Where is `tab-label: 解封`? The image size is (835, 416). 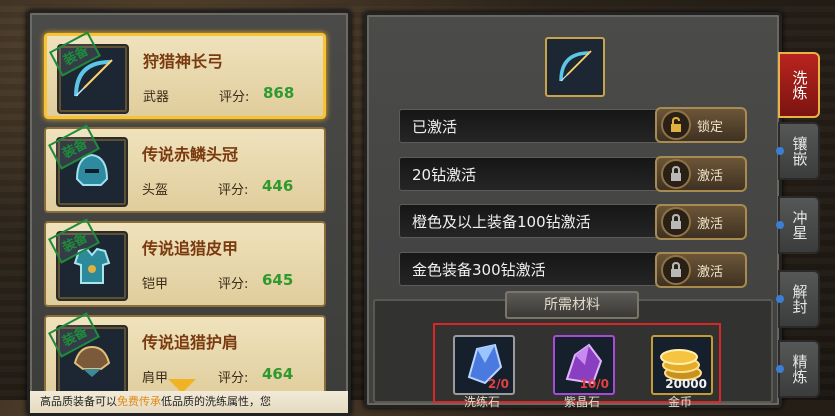
tab-label: 解封 is located at coordinates (799, 299).